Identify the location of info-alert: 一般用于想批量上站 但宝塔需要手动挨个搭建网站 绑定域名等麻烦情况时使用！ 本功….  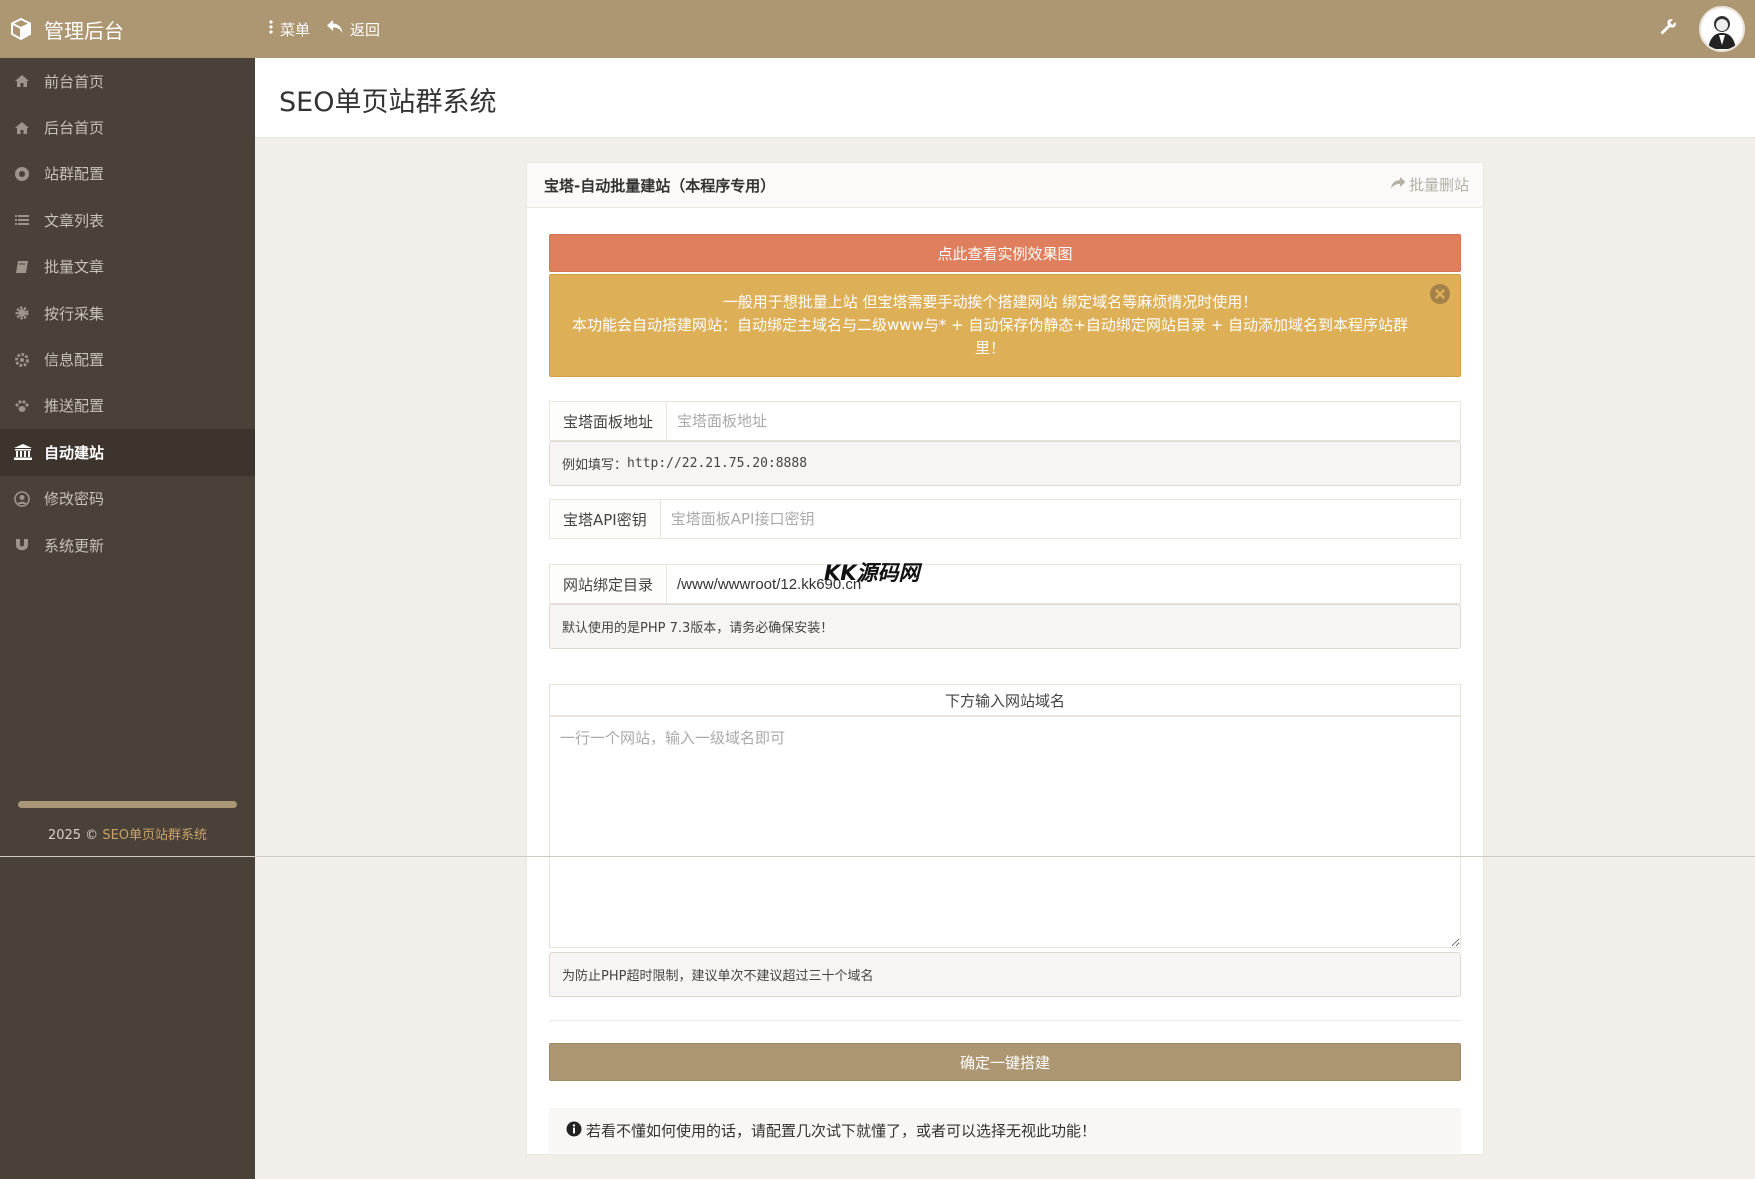
(1005, 325).